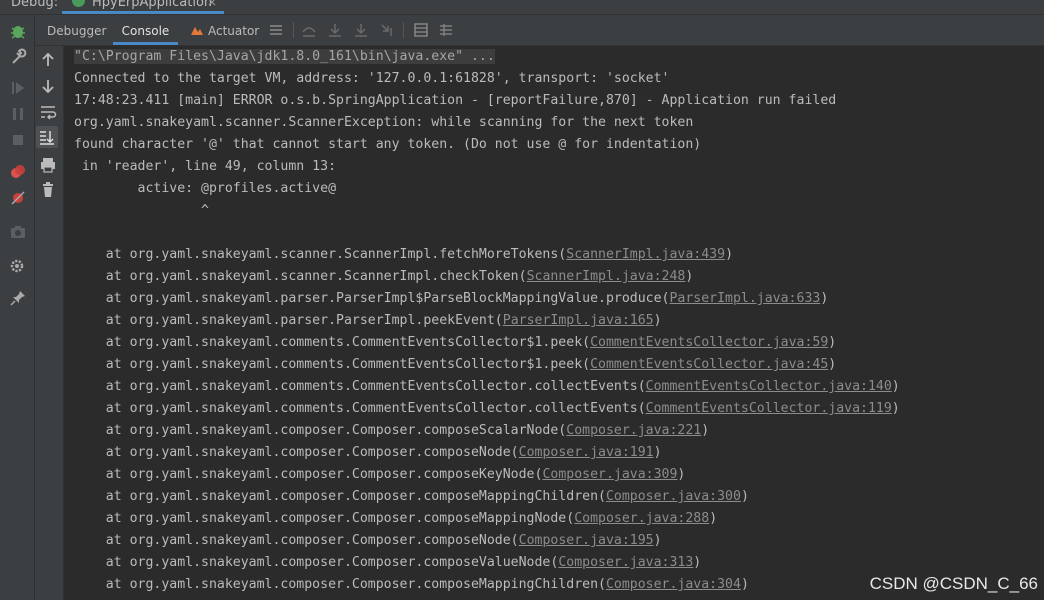  Describe the element at coordinates (276, 30) in the screenshot. I see `hamburger-icon` at that location.